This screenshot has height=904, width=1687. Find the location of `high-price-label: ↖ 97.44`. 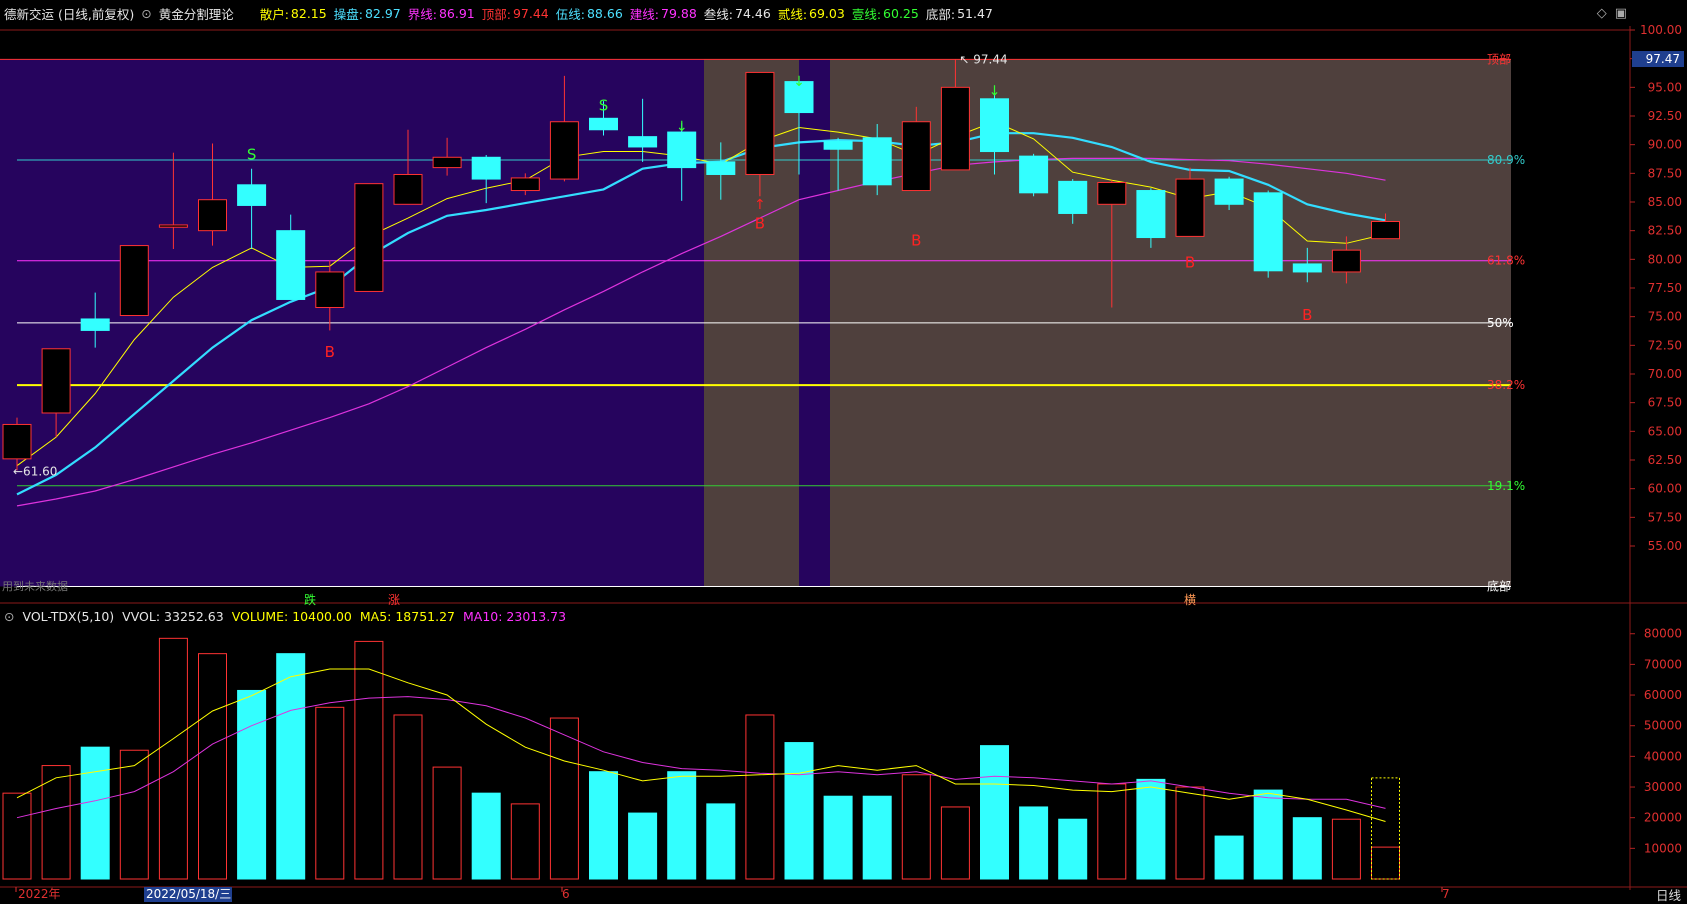

high-price-label: ↖ 97.44 is located at coordinates (983, 59).